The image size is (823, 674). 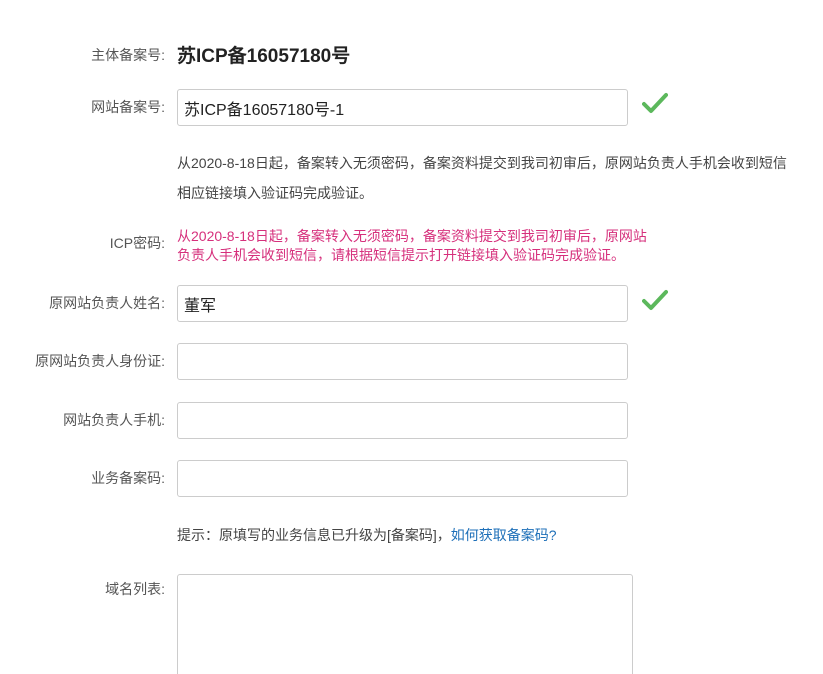 I want to click on business-code-hint-text: 提示：原填写的业务信息已升级为[备案码]，, so click(x=314, y=535).